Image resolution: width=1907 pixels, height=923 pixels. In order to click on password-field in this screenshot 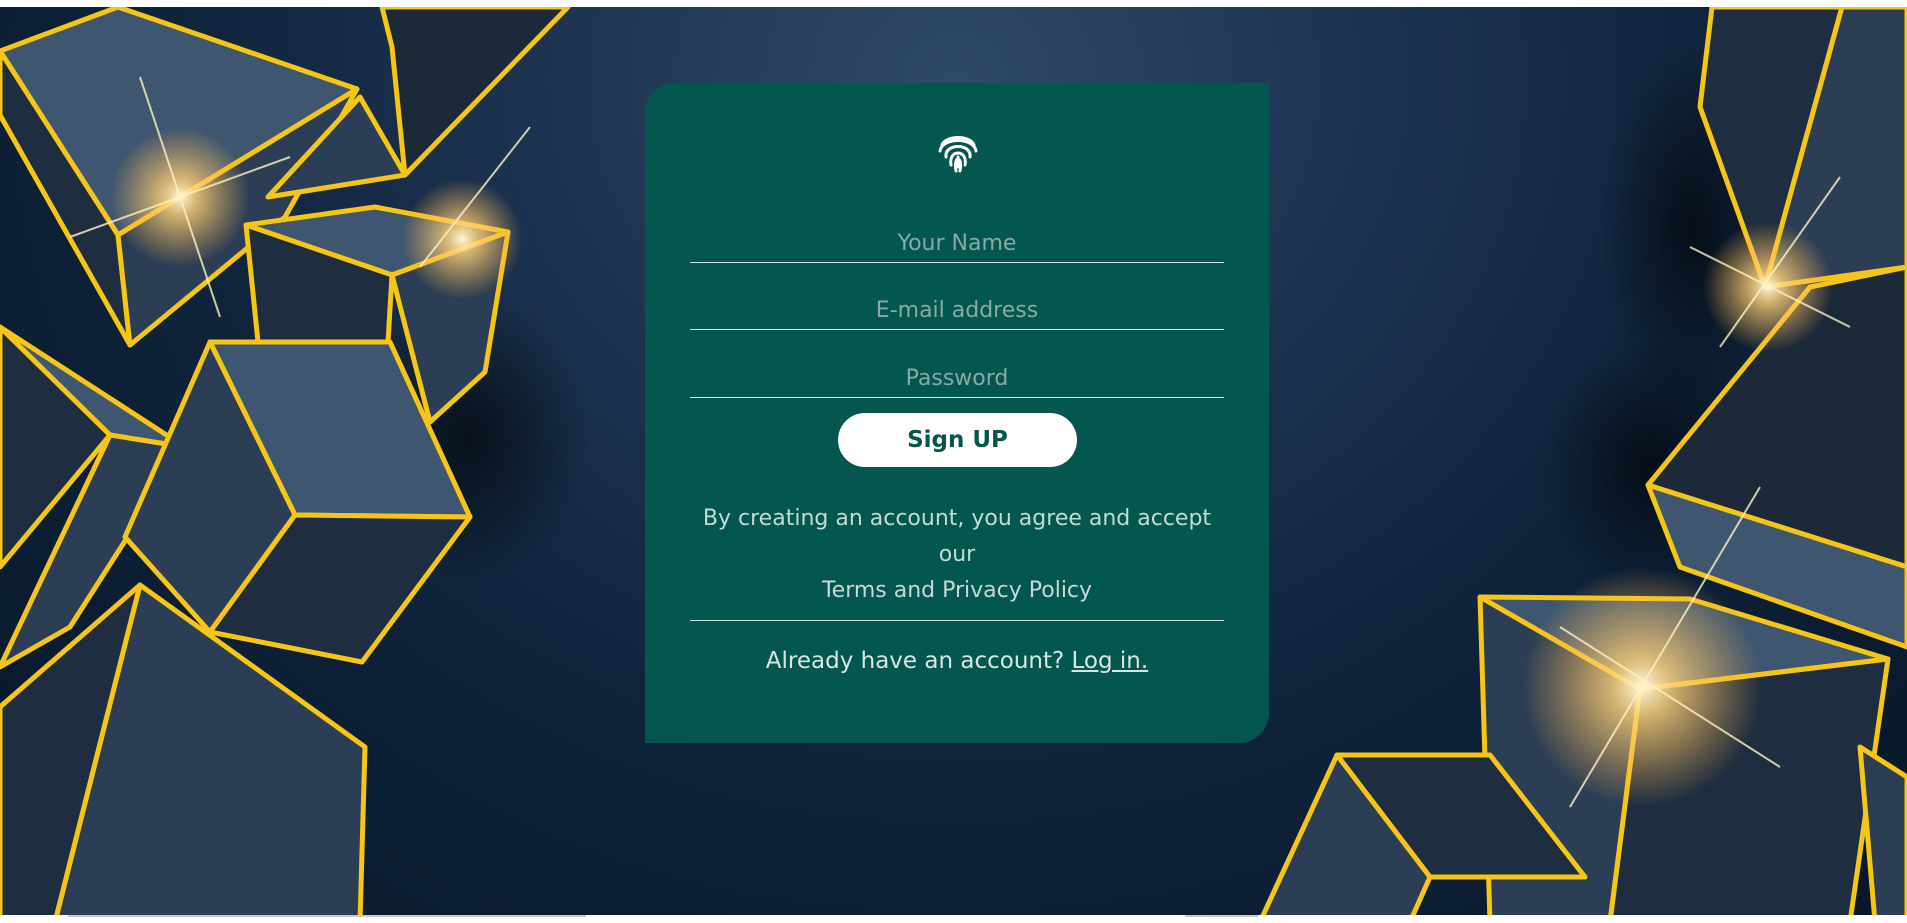, I will do `click(957, 376)`.